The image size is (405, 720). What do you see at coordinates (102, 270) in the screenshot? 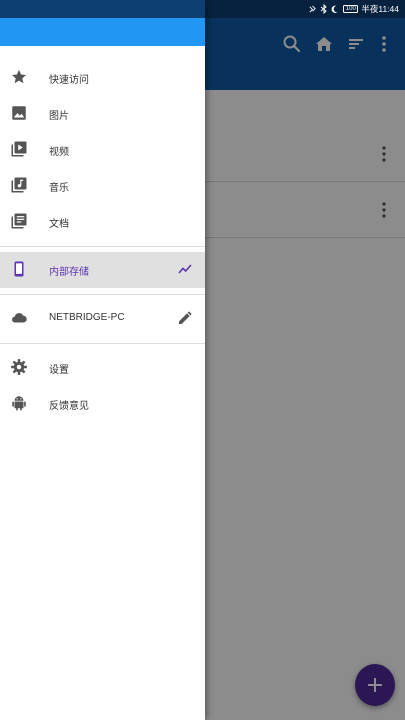
I see `drawer-item-internal-storage: 内部存储` at bounding box center [102, 270].